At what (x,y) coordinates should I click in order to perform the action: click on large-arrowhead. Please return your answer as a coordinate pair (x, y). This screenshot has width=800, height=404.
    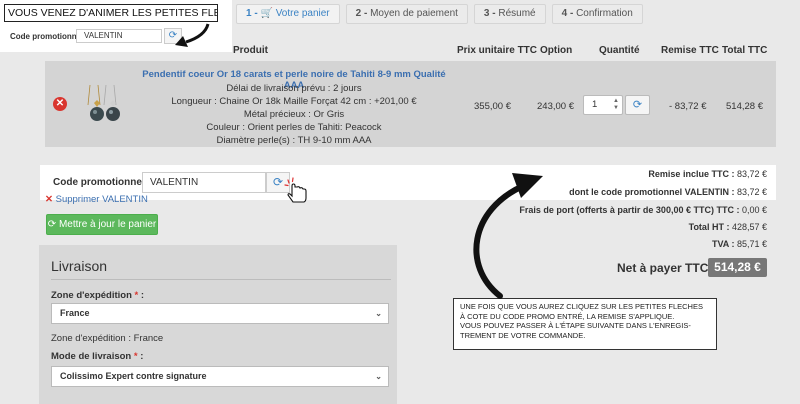
    Looking at the image, I should click on (527, 185).